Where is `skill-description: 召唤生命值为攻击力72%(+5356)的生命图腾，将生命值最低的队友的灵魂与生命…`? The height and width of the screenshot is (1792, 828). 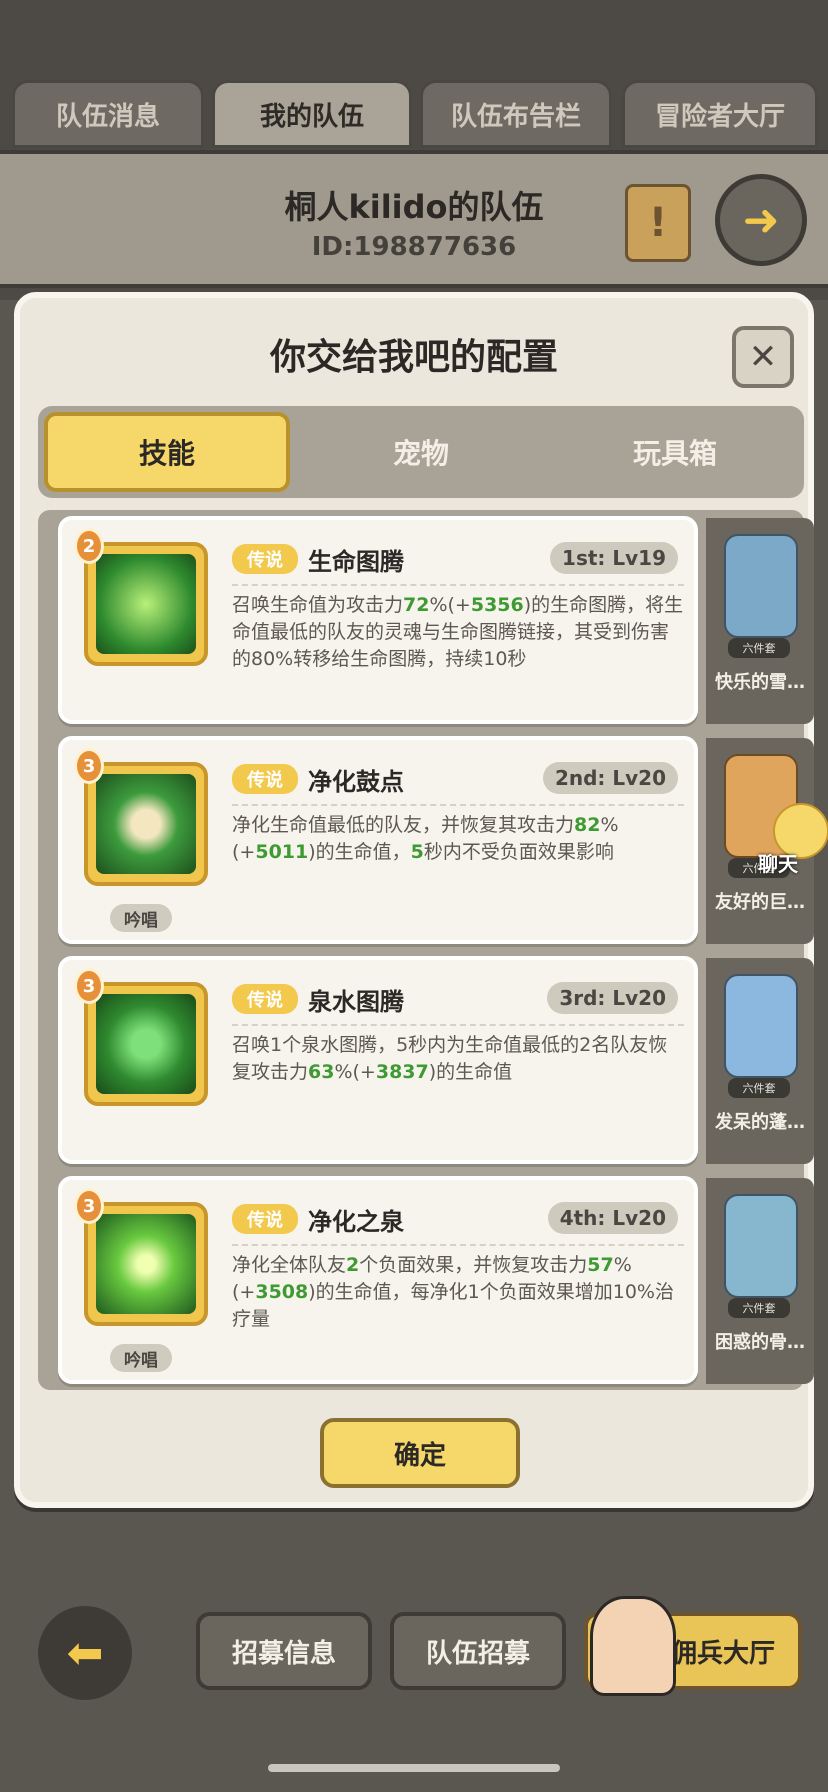 skill-description: 召唤生命值为攻击力72%(+5356)的生命图腾，将生命值最低的队友的灵魂与生命… is located at coordinates (458, 632).